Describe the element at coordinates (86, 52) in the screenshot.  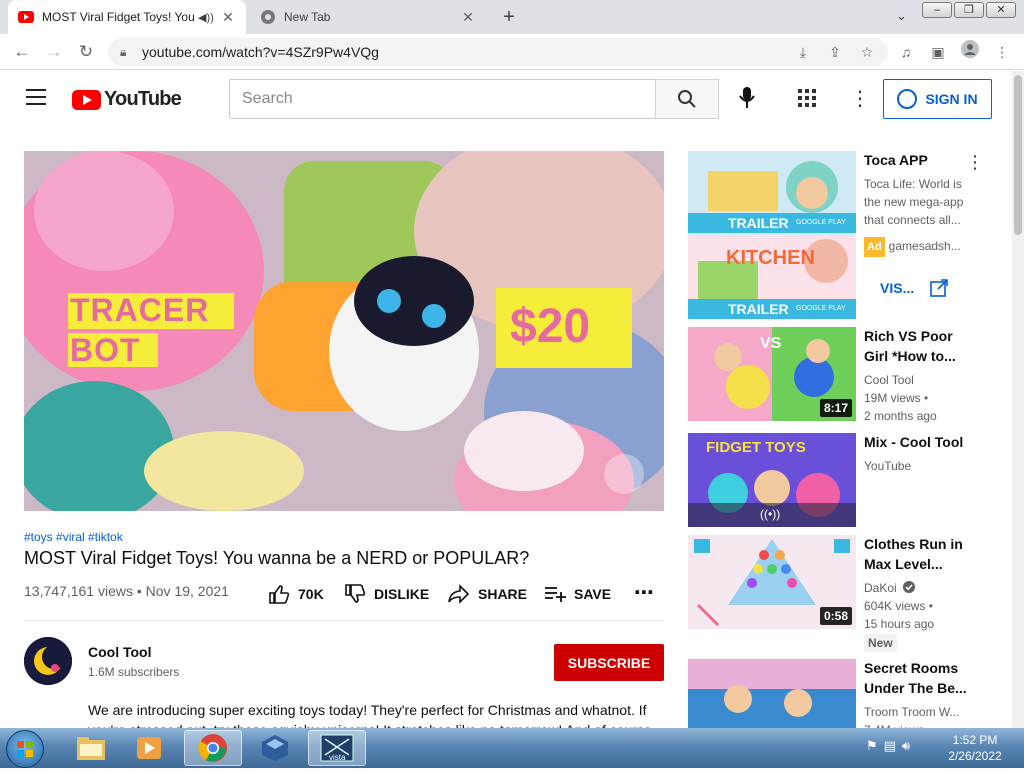
I see `reload-icon: ↻` at that location.